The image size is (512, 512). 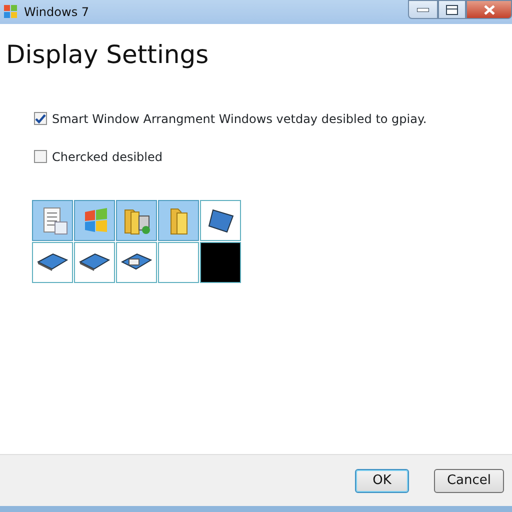 What do you see at coordinates (239, 119) in the screenshot?
I see `checkbox-label: Smart Window Arrangment Windows vetday desibled to gpiay.` at bounding box center [239, 119].